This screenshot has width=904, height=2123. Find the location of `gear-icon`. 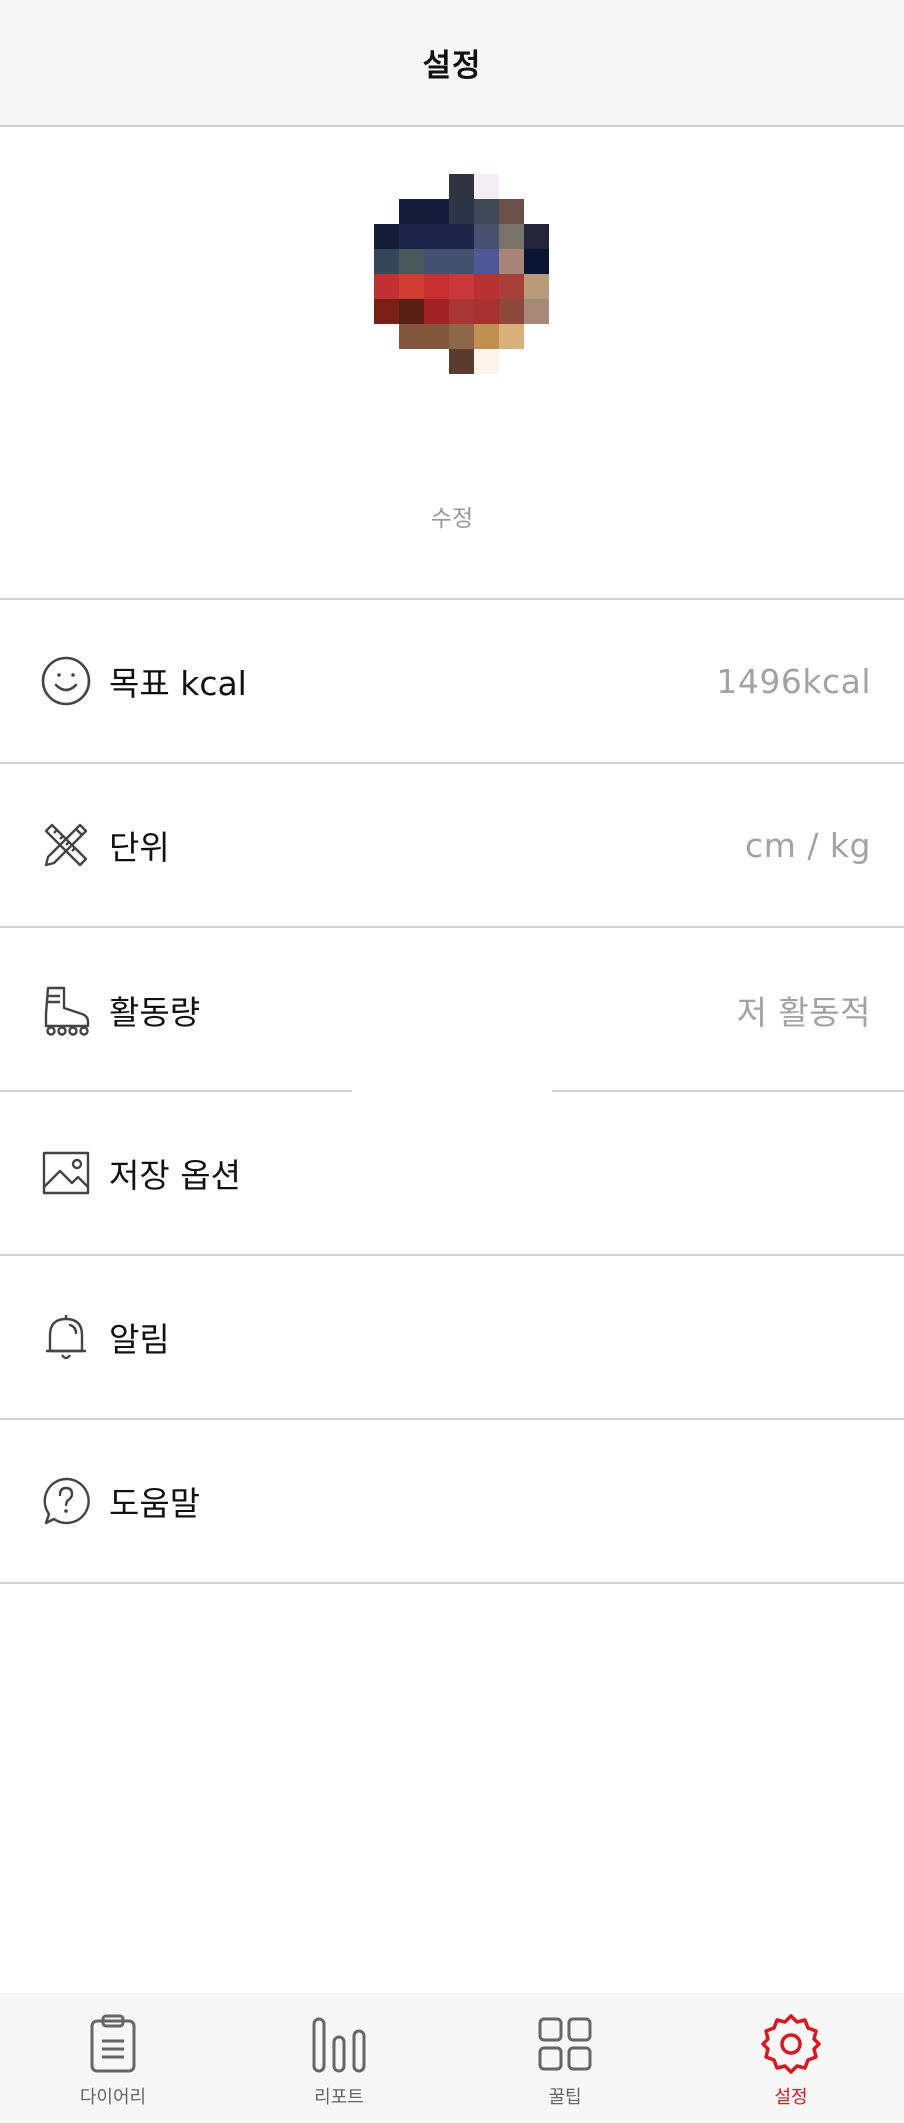

gear-icon is located at coordinates (791, 2044).